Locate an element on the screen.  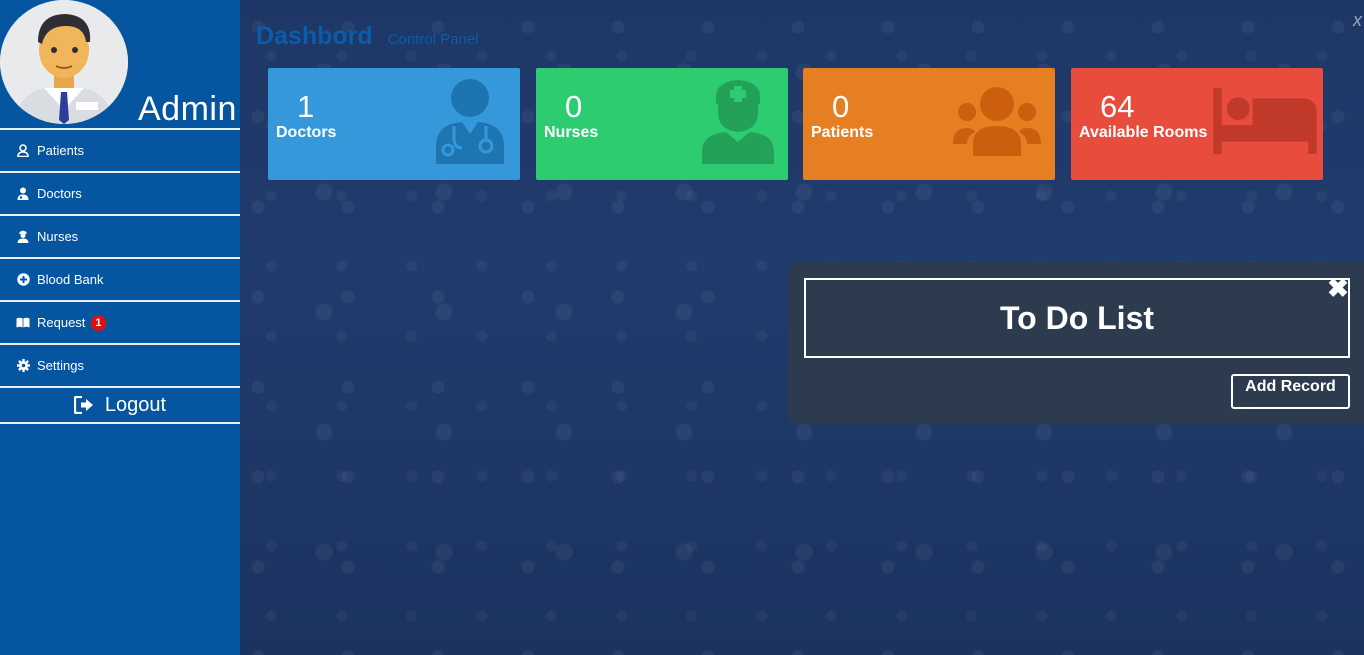
user-icon is located at coordinates (23, 151).